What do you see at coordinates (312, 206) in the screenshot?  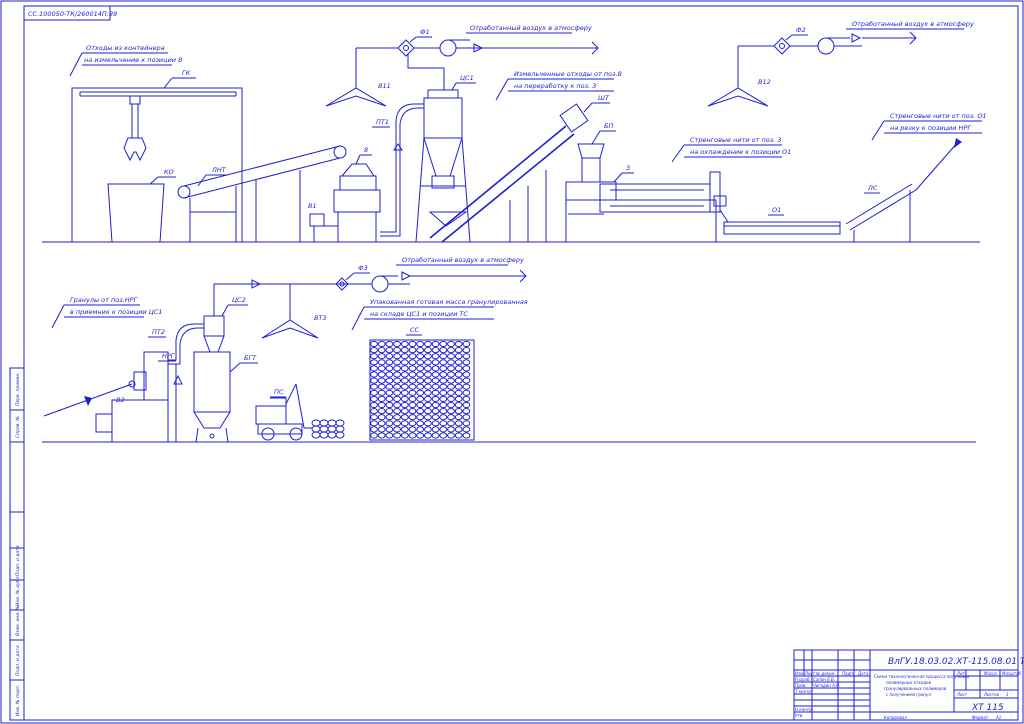 I see `tag-v1: В1` at bounding box center [312, 206].